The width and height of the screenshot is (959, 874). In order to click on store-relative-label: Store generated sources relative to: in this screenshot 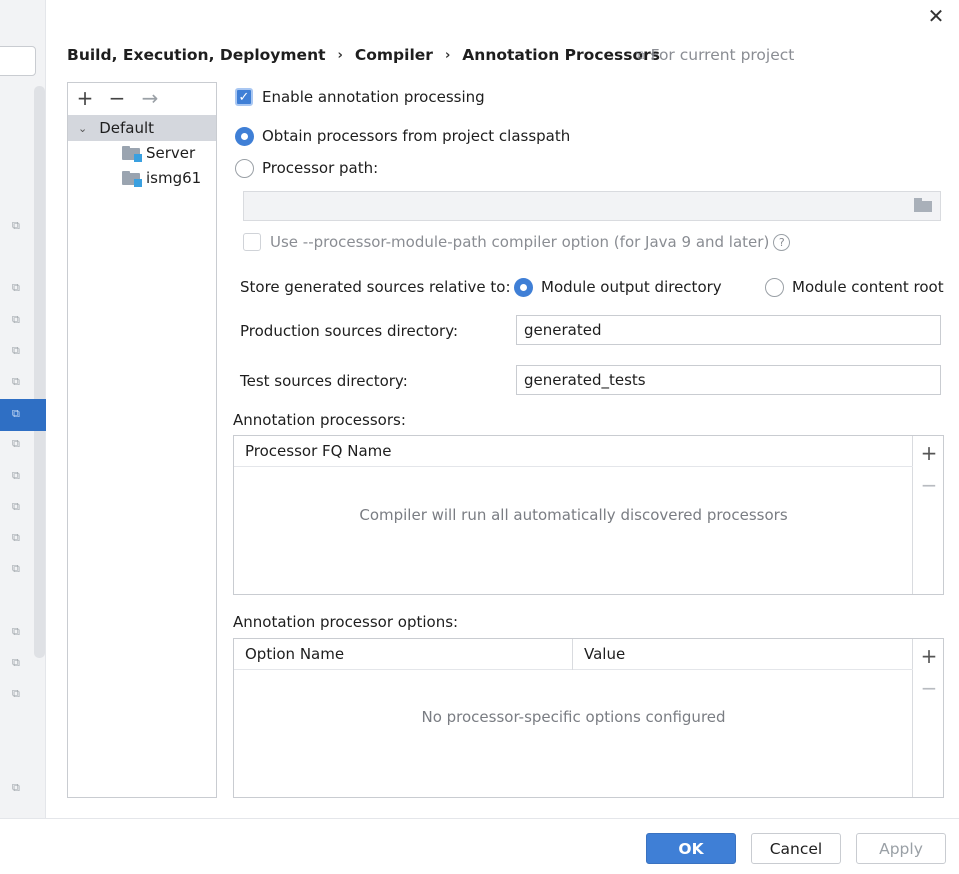, I will do `click(375, 287)`.